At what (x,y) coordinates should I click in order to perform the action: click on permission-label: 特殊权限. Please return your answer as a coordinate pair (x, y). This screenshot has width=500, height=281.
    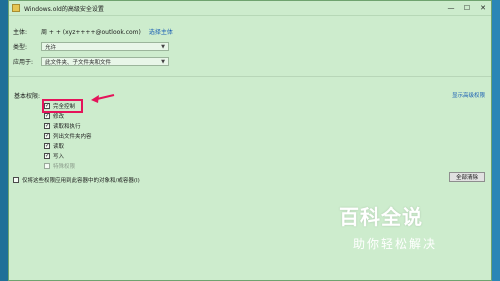
    Looking at the image, I should click on (64, 167).